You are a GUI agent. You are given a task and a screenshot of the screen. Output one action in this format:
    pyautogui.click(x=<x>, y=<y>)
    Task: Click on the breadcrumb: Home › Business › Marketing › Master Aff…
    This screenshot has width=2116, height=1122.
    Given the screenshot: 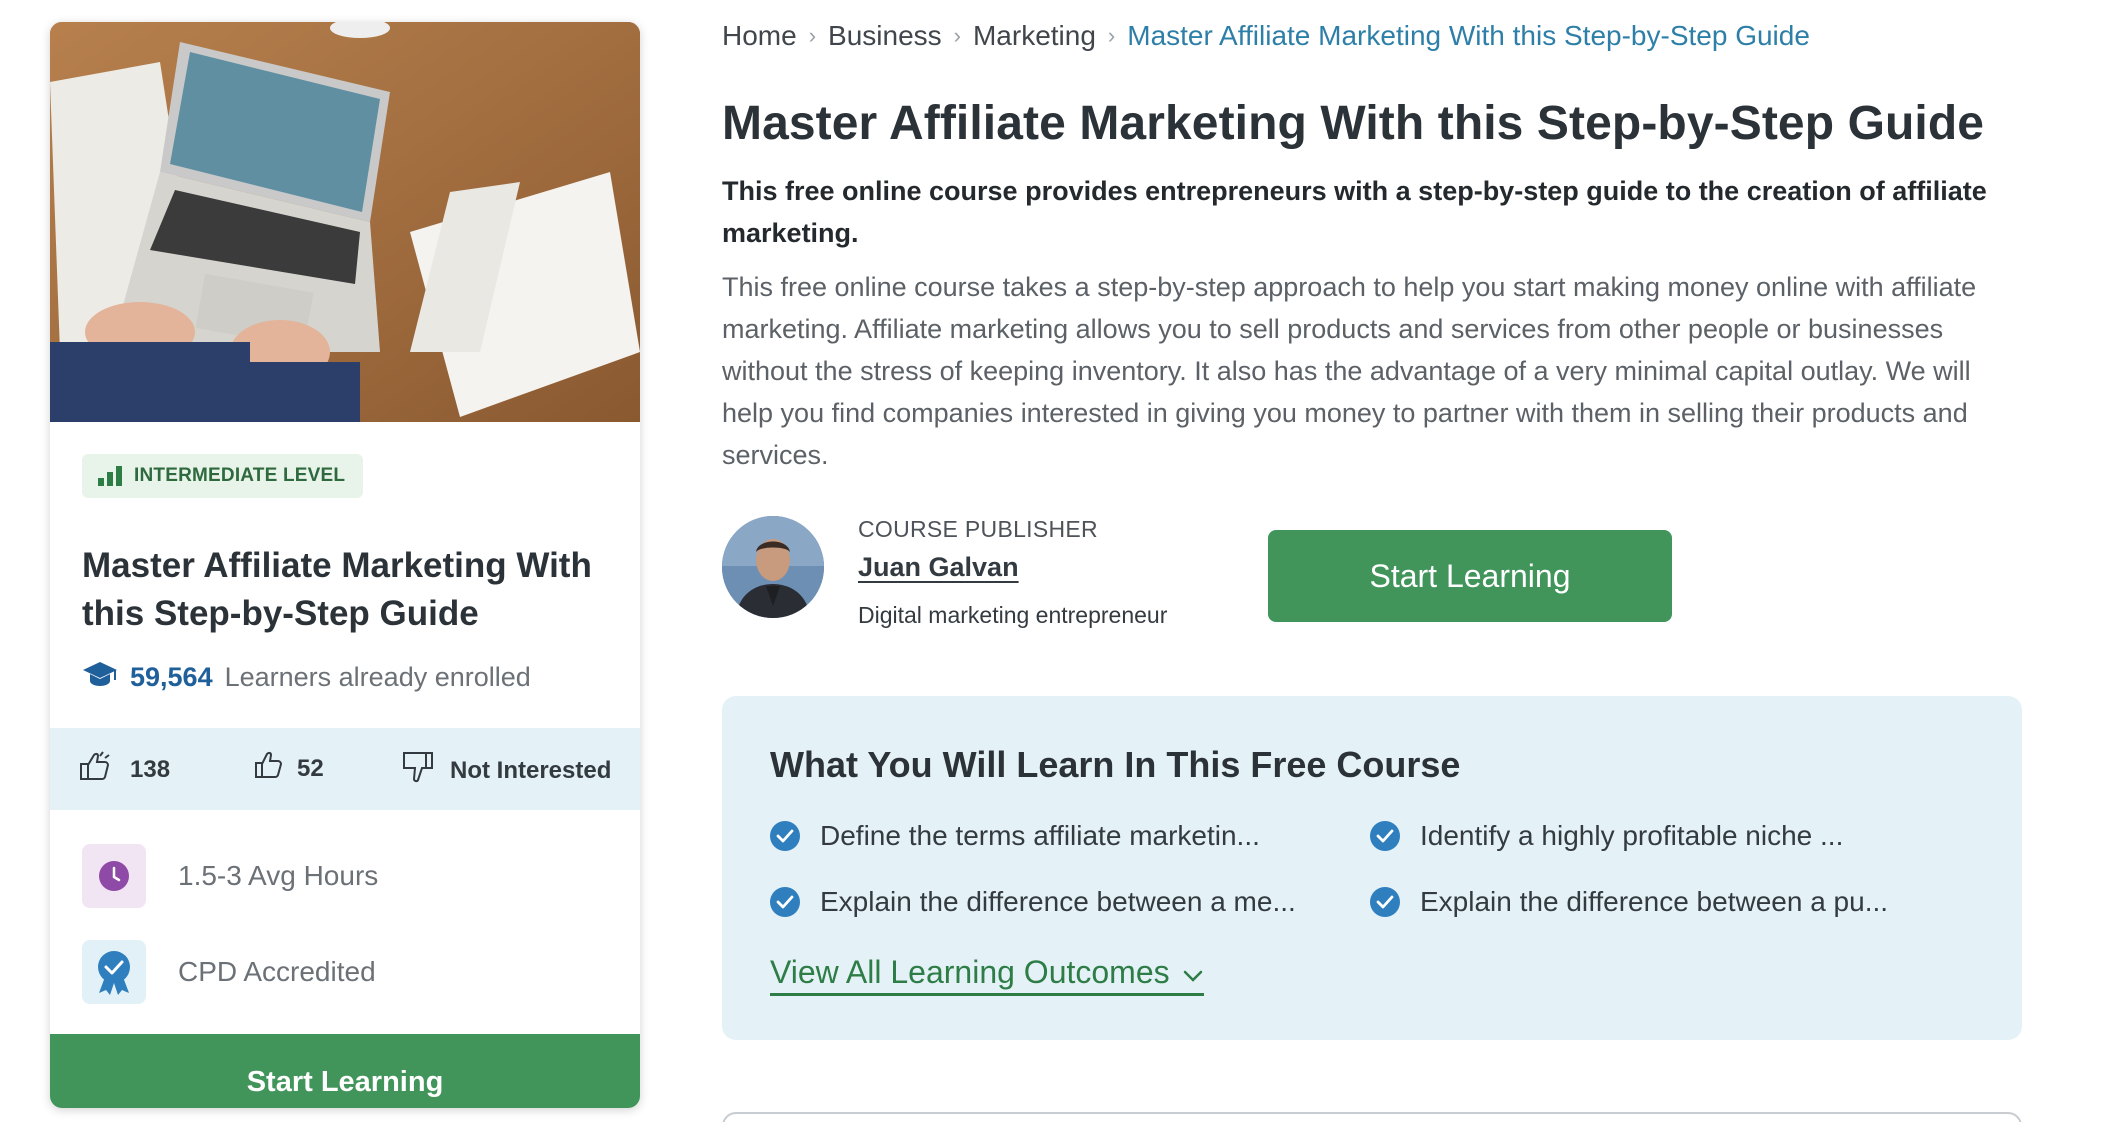 What is the action you would take?
    pyautogui.click(x=1266, y=36)
    